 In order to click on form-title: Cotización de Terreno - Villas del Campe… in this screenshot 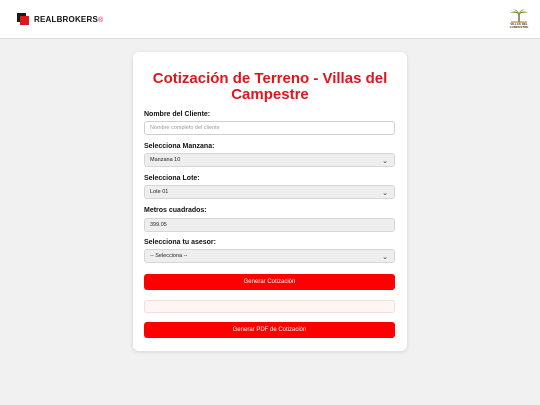, I will do `click(270, 86)`.